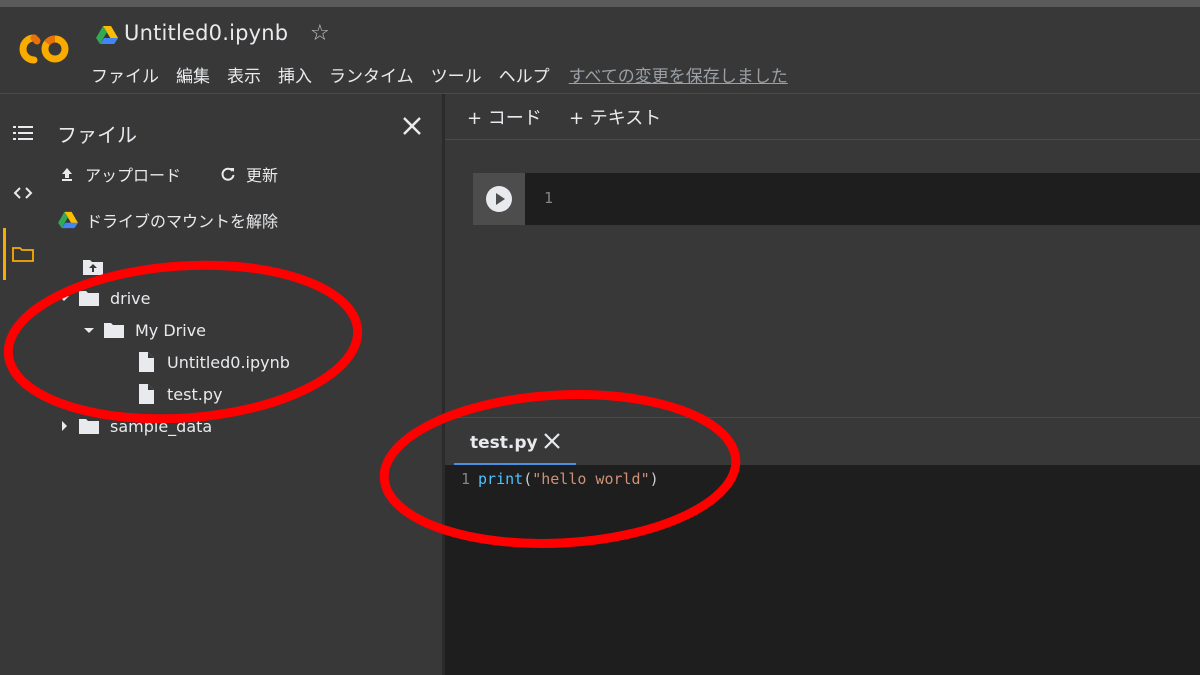 The image size is (1200, 675). I want to click on unmount-label: ドライブのマウントを解除, so click(182, 221).